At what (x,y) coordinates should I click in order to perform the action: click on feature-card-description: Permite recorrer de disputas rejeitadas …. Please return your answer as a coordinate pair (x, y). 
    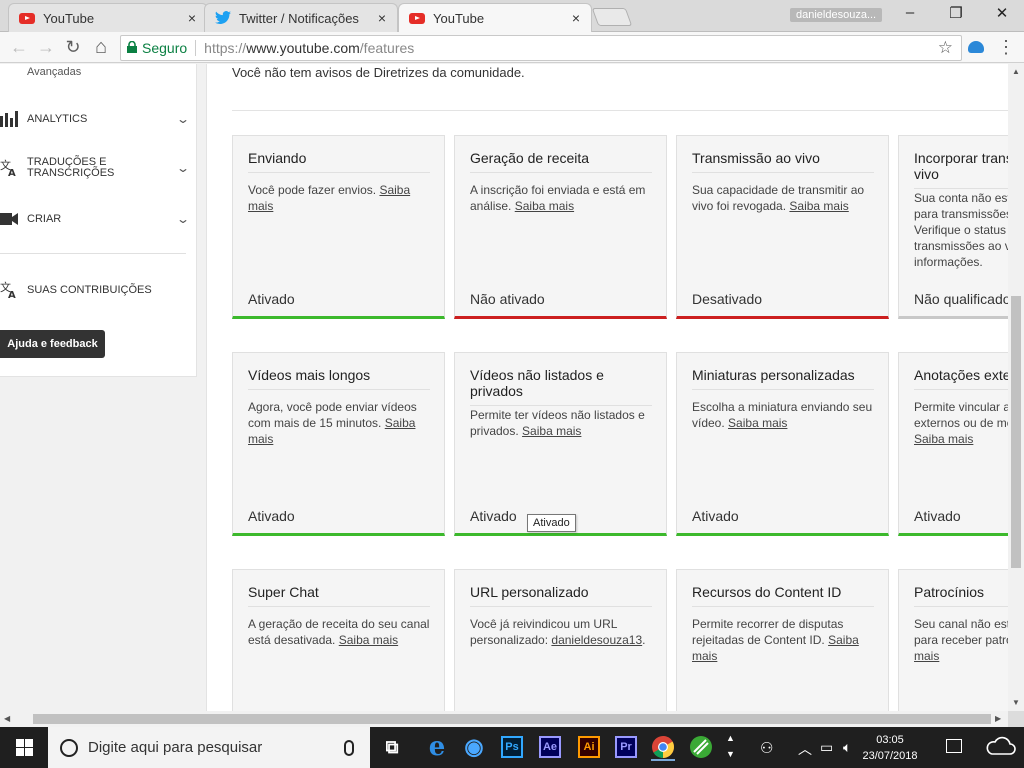
    Looking at the image, I should click on (786, 640).